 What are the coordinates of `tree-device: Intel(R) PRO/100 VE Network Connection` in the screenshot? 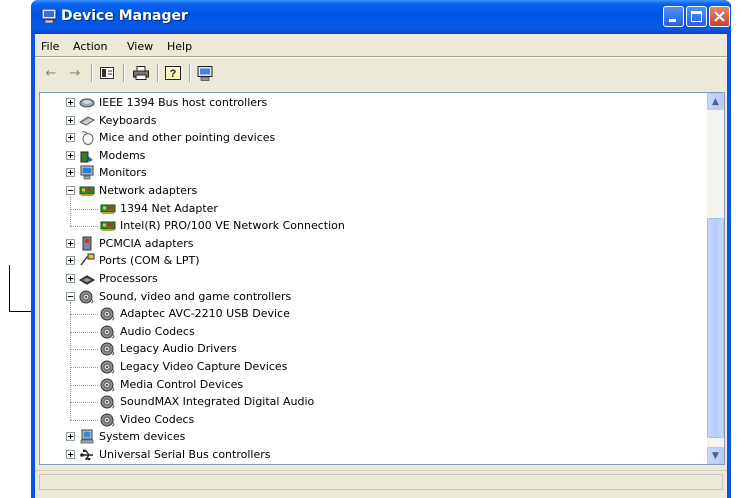 It's located at (222, 225).